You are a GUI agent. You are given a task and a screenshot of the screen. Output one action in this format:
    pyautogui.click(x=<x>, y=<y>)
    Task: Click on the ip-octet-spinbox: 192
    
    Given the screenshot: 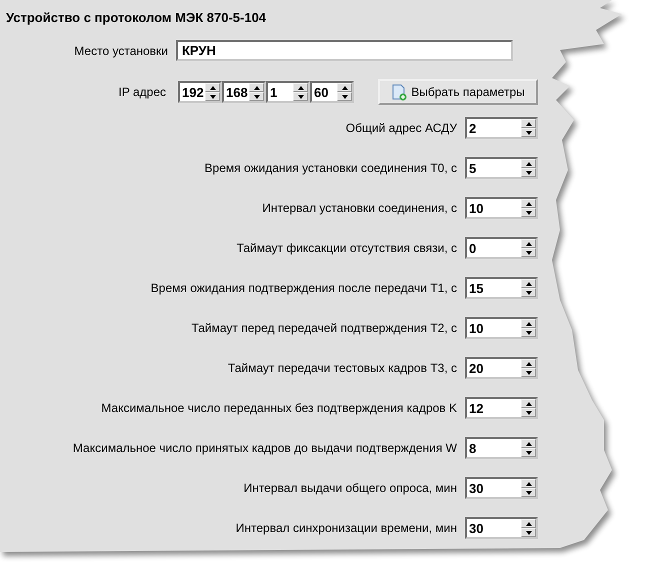 What is the action you would take?
    pyautogui.click(x=200, y=92)
    